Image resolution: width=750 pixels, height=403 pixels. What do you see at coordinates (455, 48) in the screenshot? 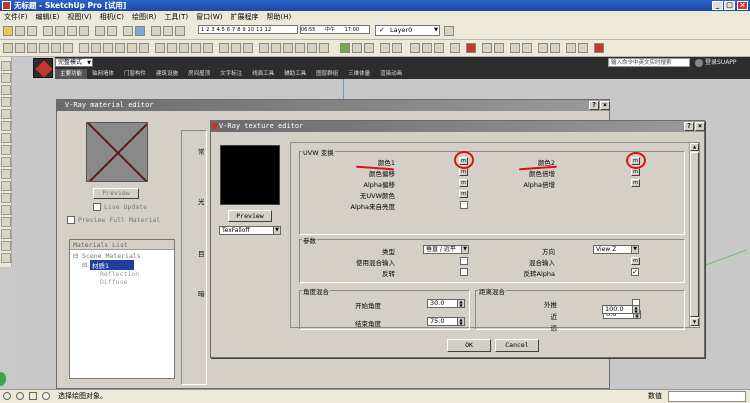
I see `vray-light-icon` at bounding box center [455, 48].